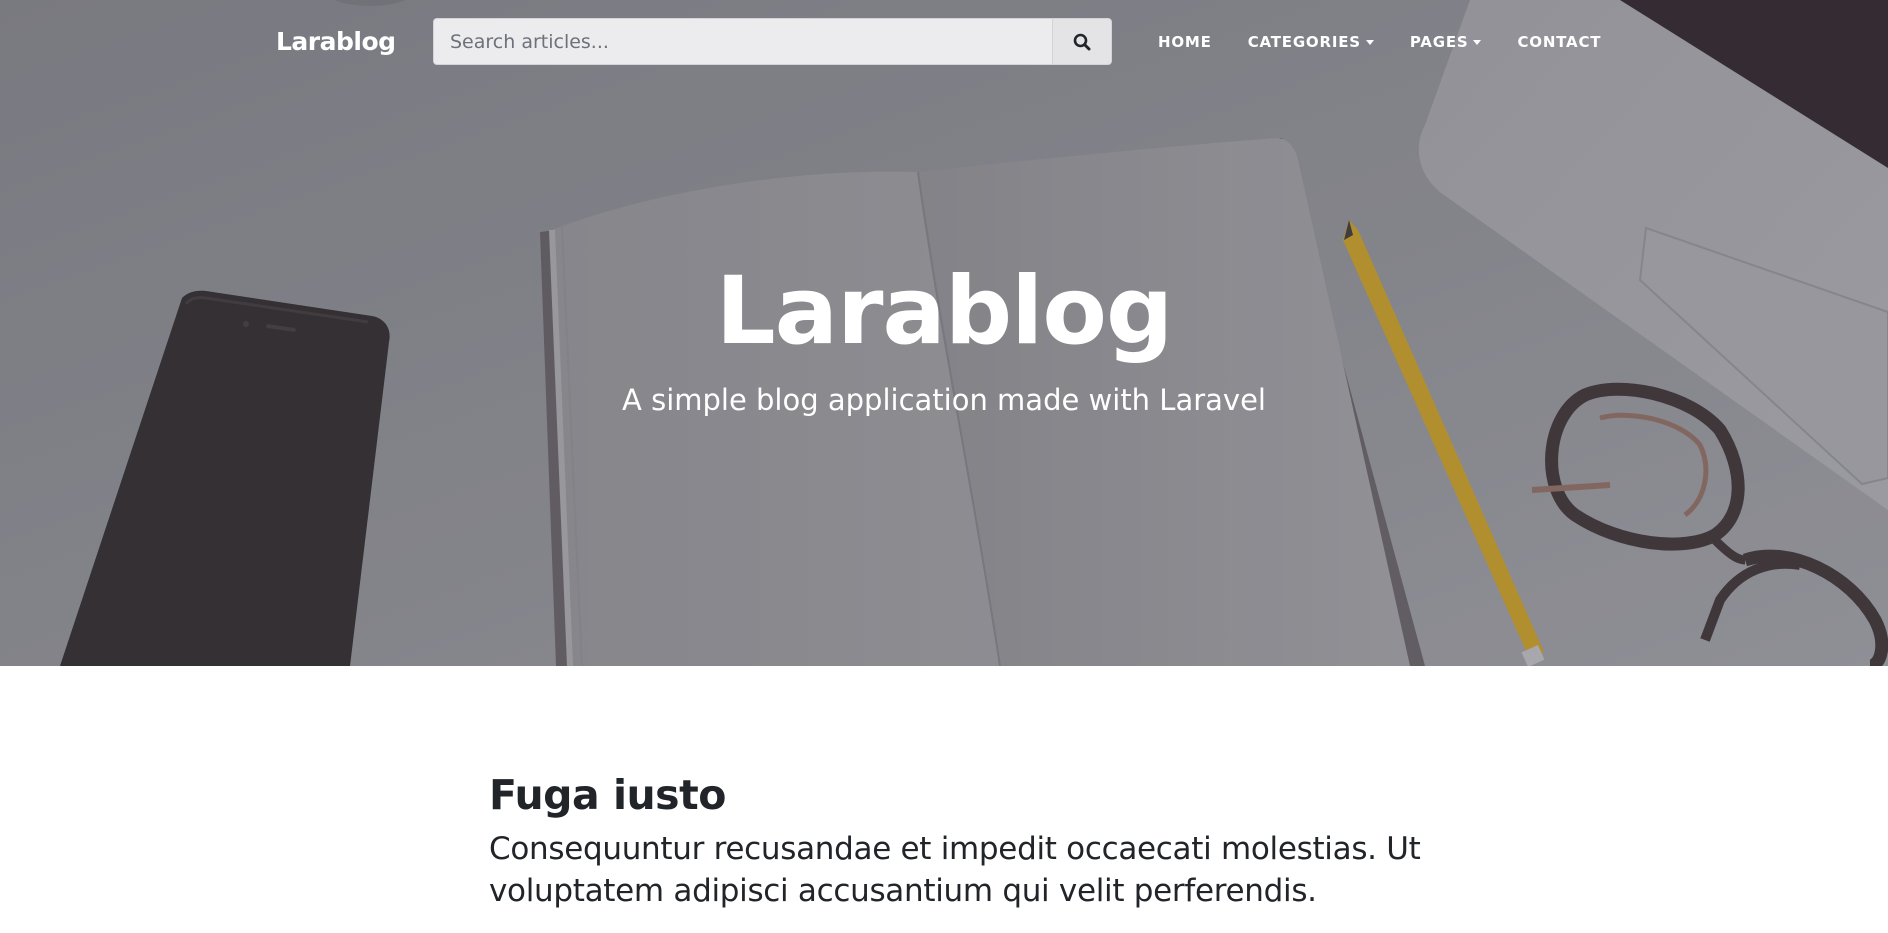 This screenshot has height=933, width=1888. I want to click on nav-link-label: HOME, so click(1185, 42).